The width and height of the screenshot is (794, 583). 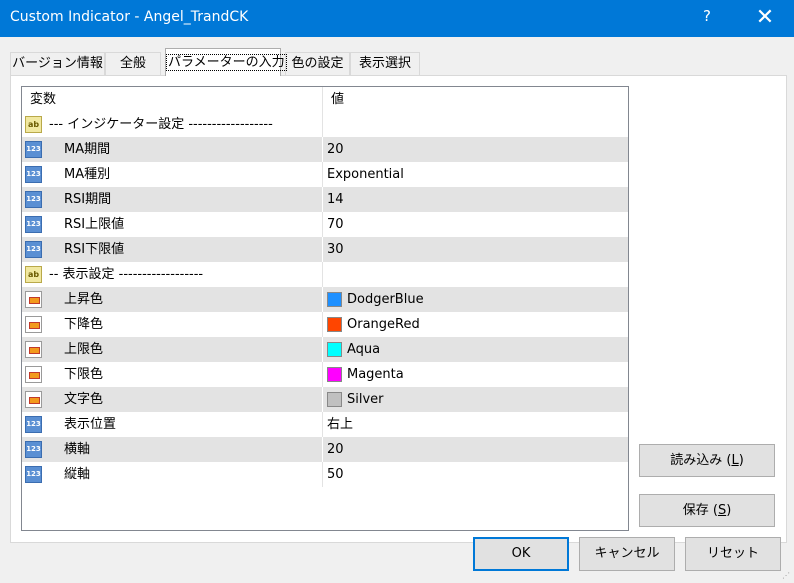 I want to click on variable-label: 表示位置, so click(x=90, y=424).